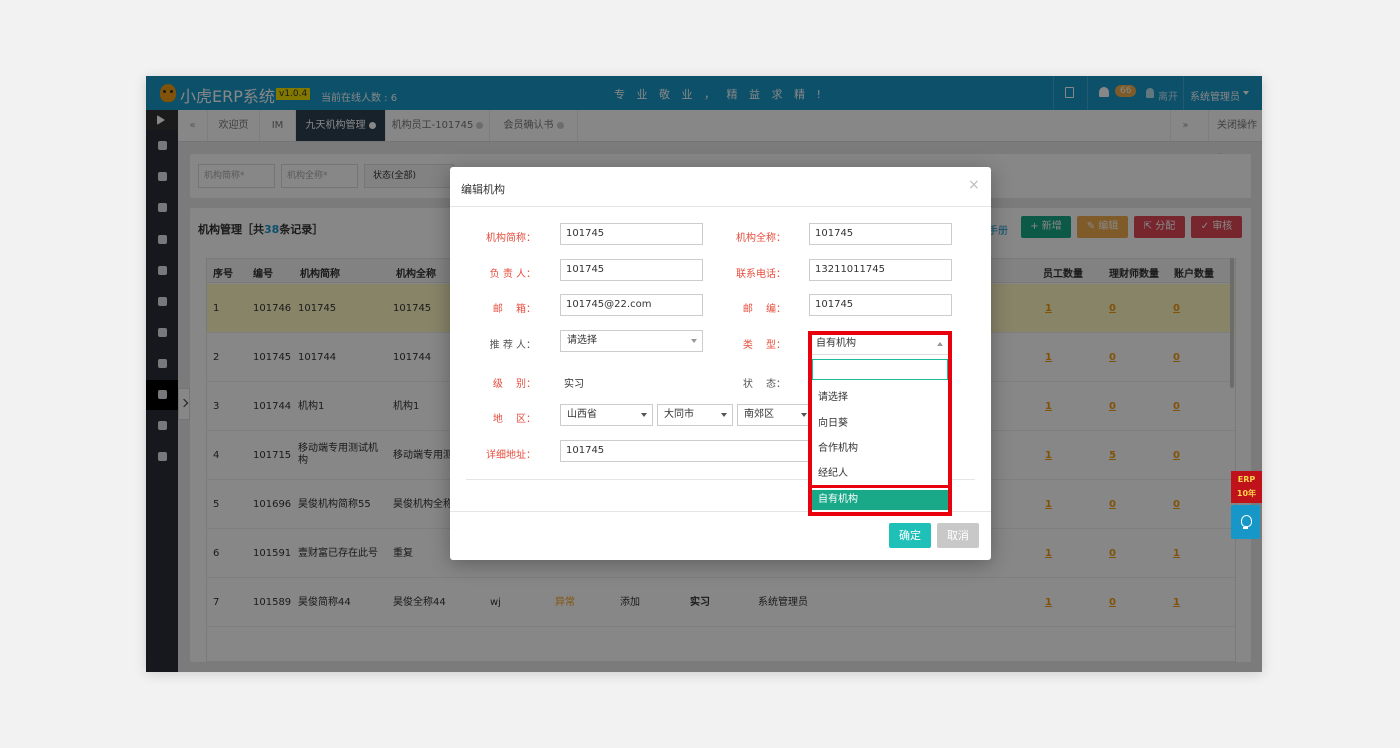  Describe the element at coordinates (514, 384) in the screenshot. I see `level-label: 级 别：` at that location.